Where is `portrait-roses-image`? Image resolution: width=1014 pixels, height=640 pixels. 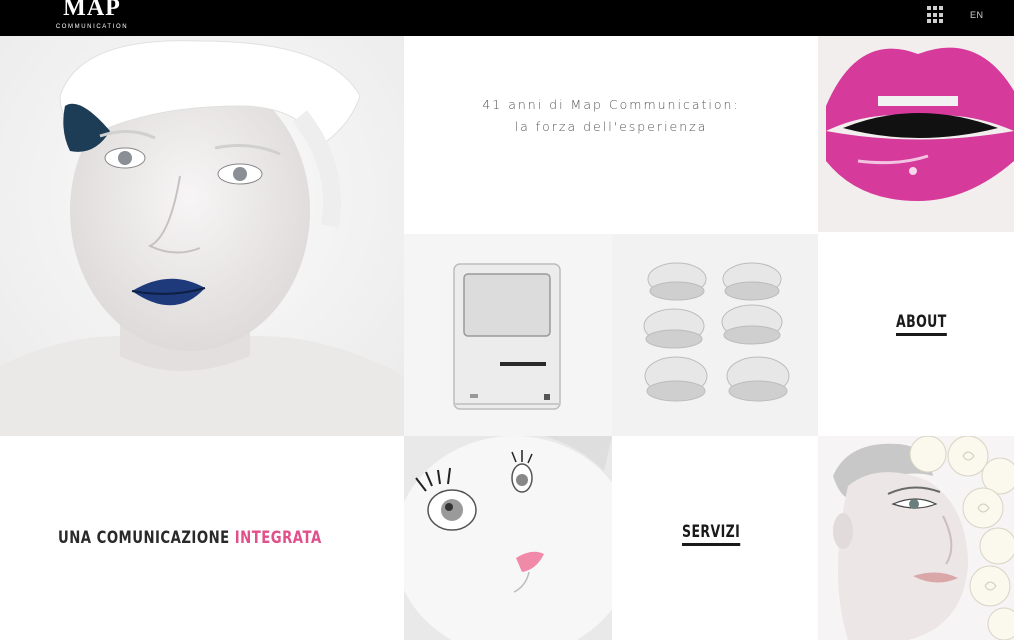 portrait-roses-image is located at coordinates (916, 538).